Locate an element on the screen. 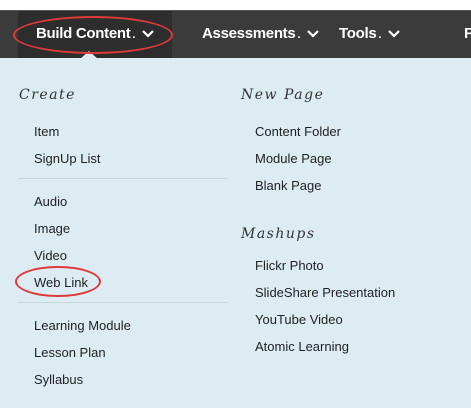 The height and width of the screenshot is (408, 471). assessments-menu-button: Assessments. is located at coordinates (260, 35).